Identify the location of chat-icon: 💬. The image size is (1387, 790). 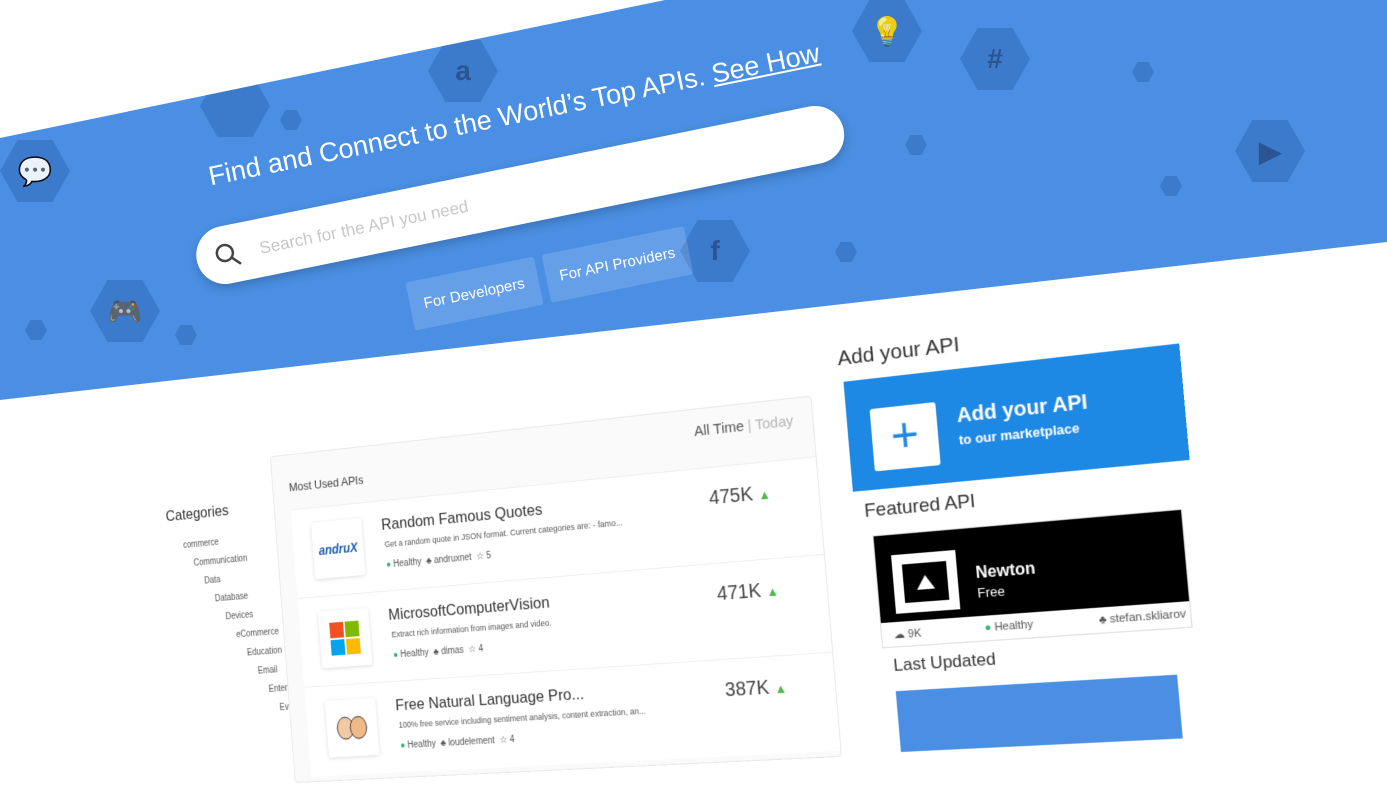
(35, 171).